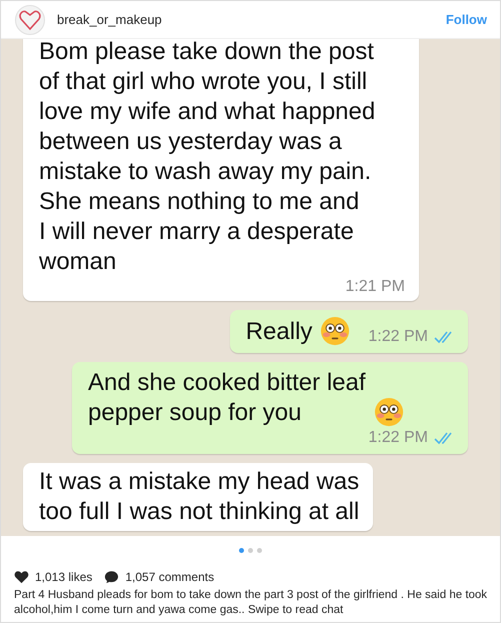  Describe the element at coordinates (199, 497) in the screenshot. I see `message-text: It was a mistake my head was too full I was not thinking at all` at that location.